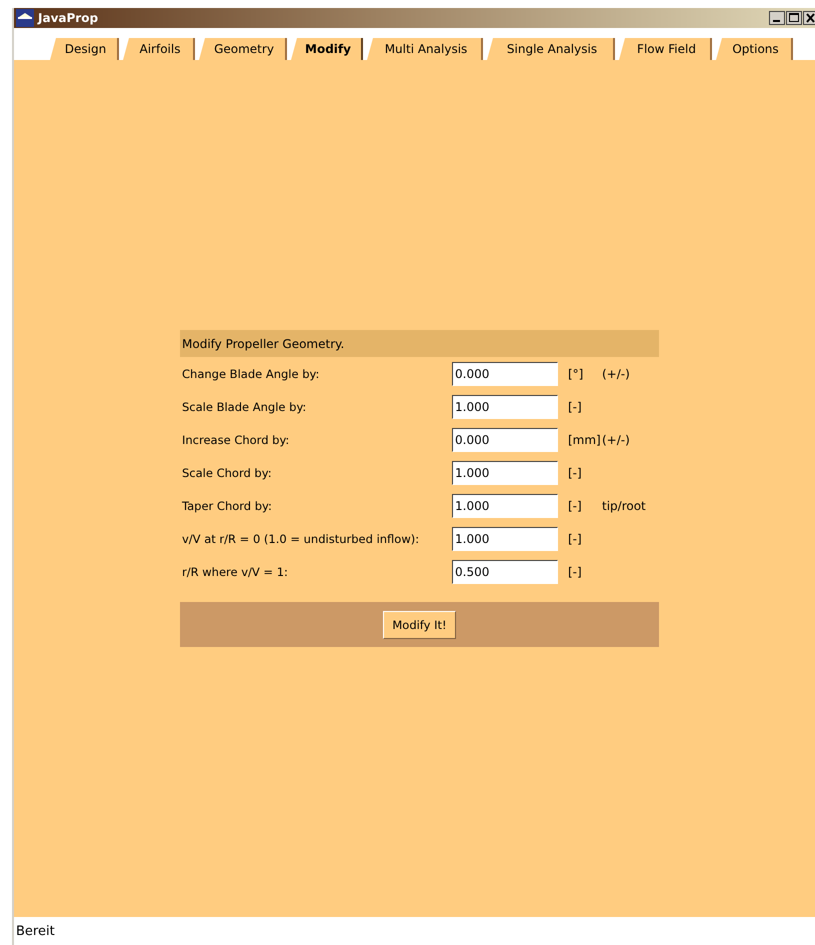  I want to click on maximize-icon, so click(794, 18).